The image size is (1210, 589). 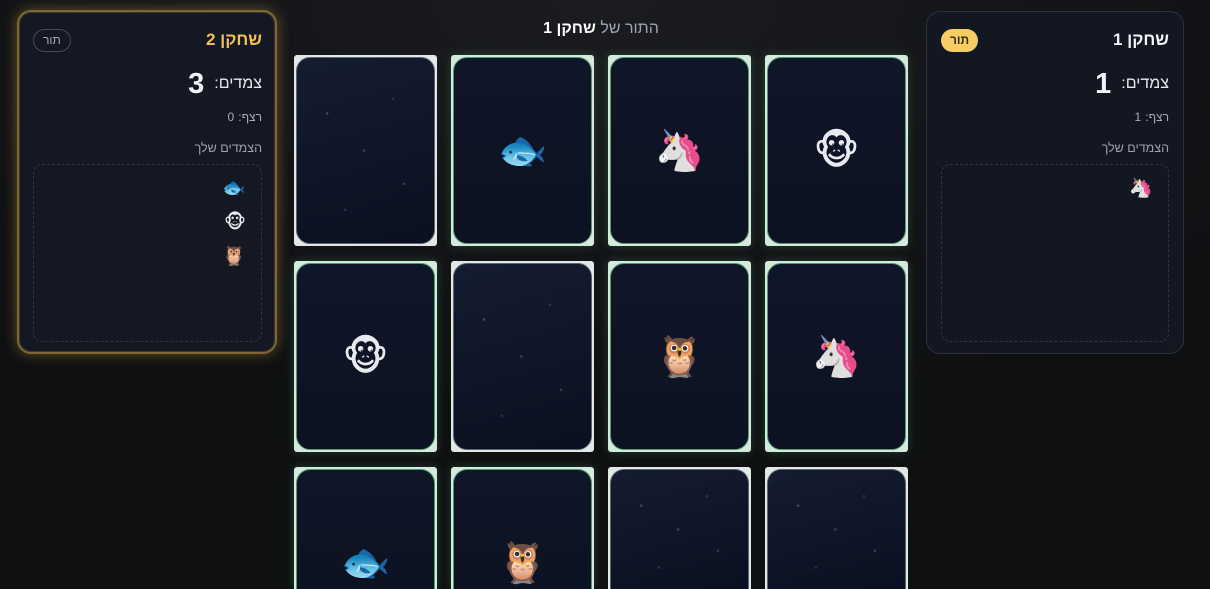 What do you see at coordinates (1055, 84) in the screenshot?
I see `pairs-count: צמדים: 1` at bounding box center [1055, 84].